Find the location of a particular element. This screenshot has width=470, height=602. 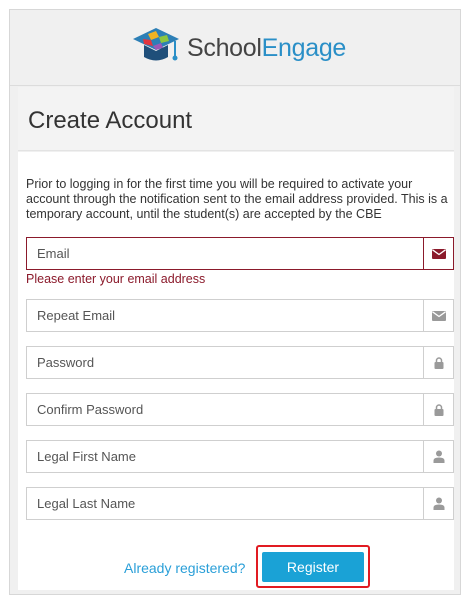

legal-first-name-input is located at coordinates (225, 456).